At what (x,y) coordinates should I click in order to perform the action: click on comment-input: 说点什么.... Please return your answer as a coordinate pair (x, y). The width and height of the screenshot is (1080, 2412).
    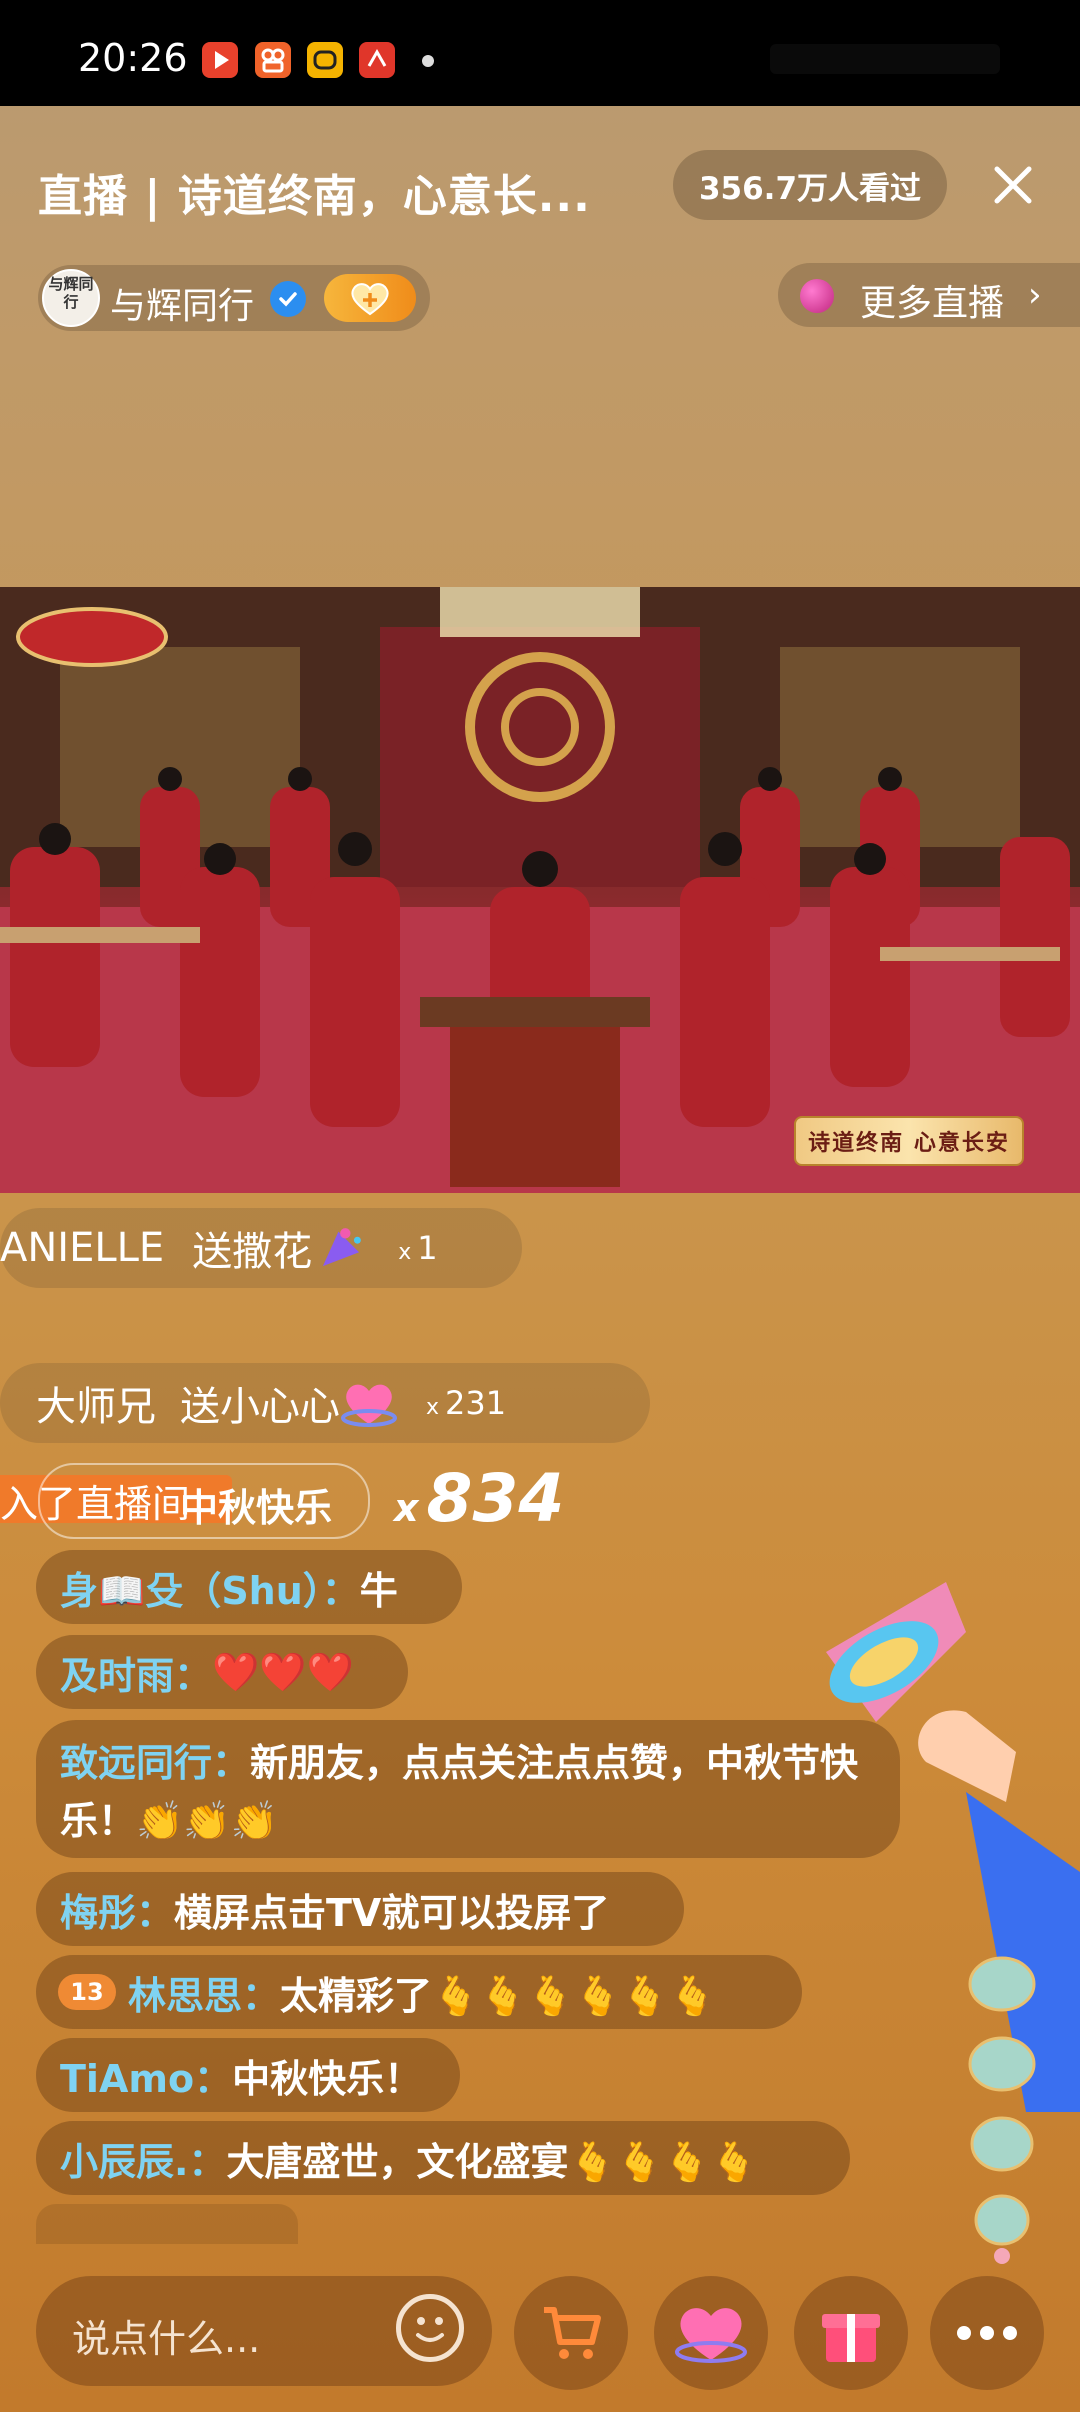
    Looking at the image, I should click on (264, 2331).